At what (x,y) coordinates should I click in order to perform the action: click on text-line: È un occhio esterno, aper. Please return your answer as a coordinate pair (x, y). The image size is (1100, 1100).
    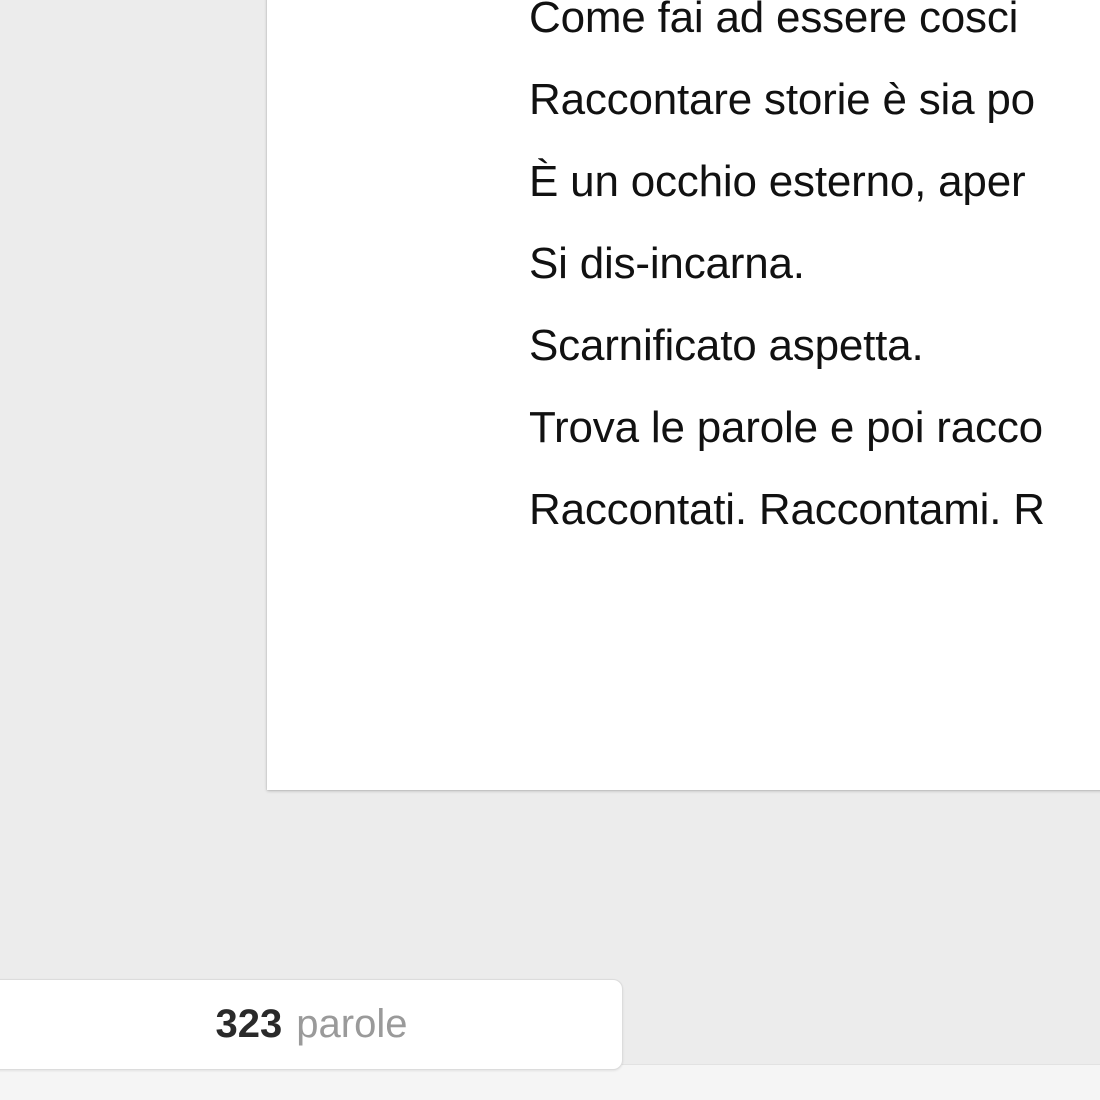
    Looking at the image, I should click on (777, 181).